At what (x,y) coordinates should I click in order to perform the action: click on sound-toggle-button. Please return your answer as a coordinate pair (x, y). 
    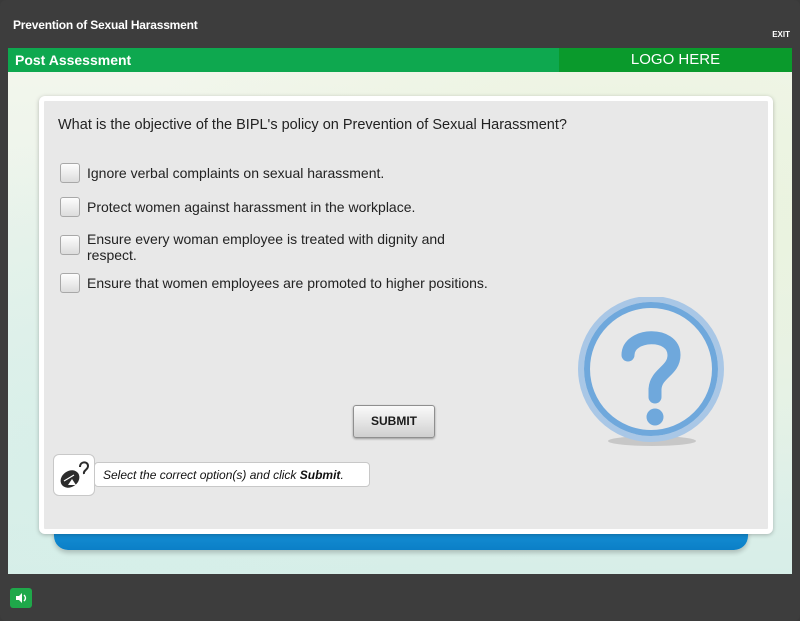
    Looking at the image, I should click on (21, 598).